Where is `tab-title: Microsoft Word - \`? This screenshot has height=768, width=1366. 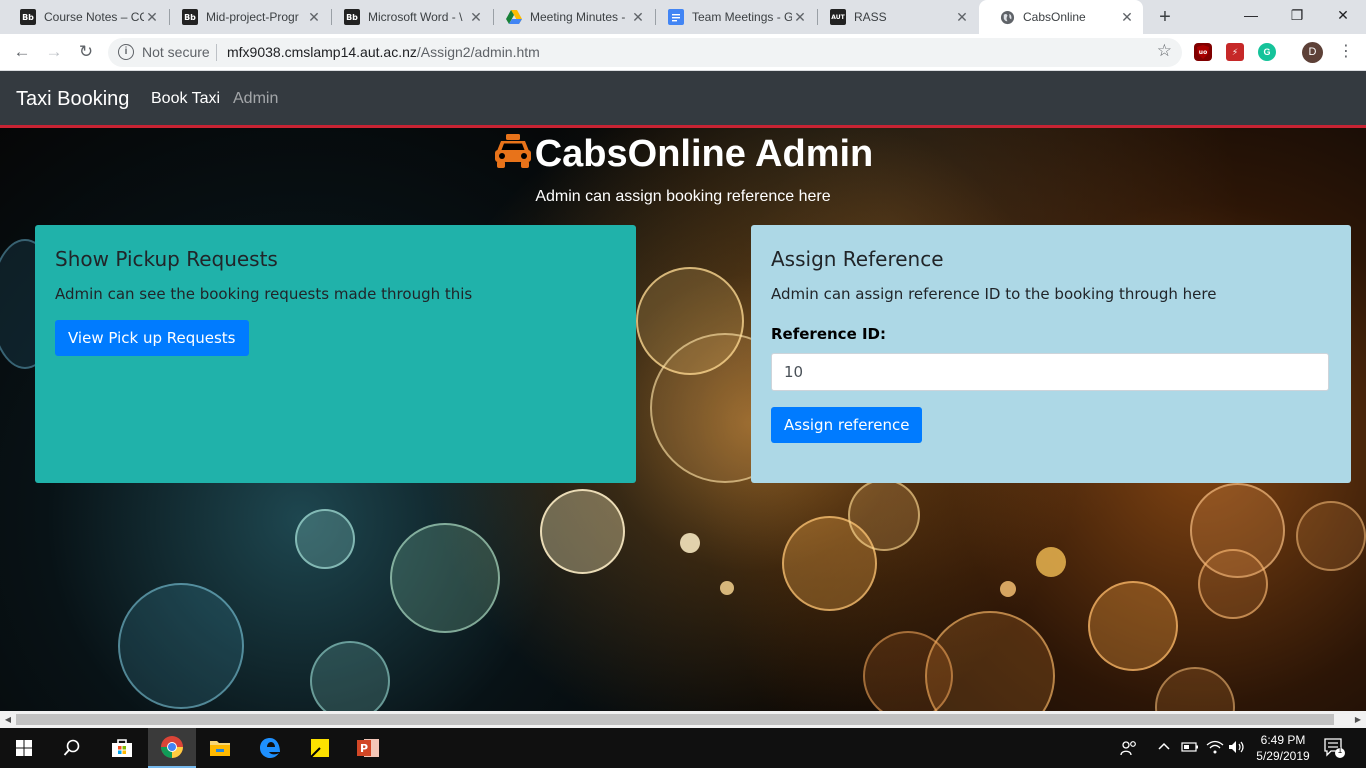 tab-title: Microsoft Word - \ is located at coordinates (415, 17).